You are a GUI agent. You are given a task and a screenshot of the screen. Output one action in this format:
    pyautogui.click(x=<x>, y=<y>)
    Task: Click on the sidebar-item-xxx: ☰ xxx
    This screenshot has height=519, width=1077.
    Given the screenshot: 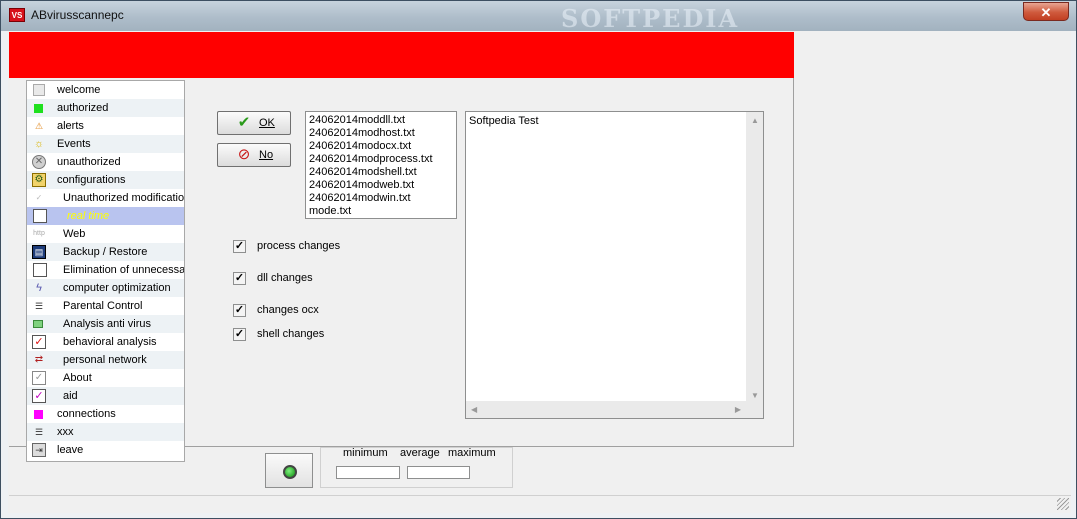 What is the action you would take?
    pyautogui.click(x=105, y=432)
    